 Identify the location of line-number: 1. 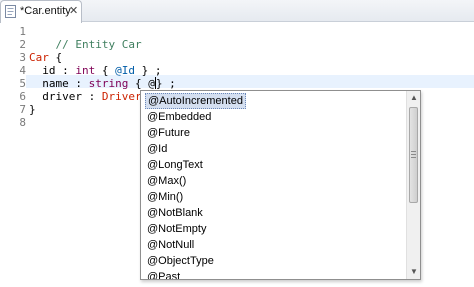
(22, 31).